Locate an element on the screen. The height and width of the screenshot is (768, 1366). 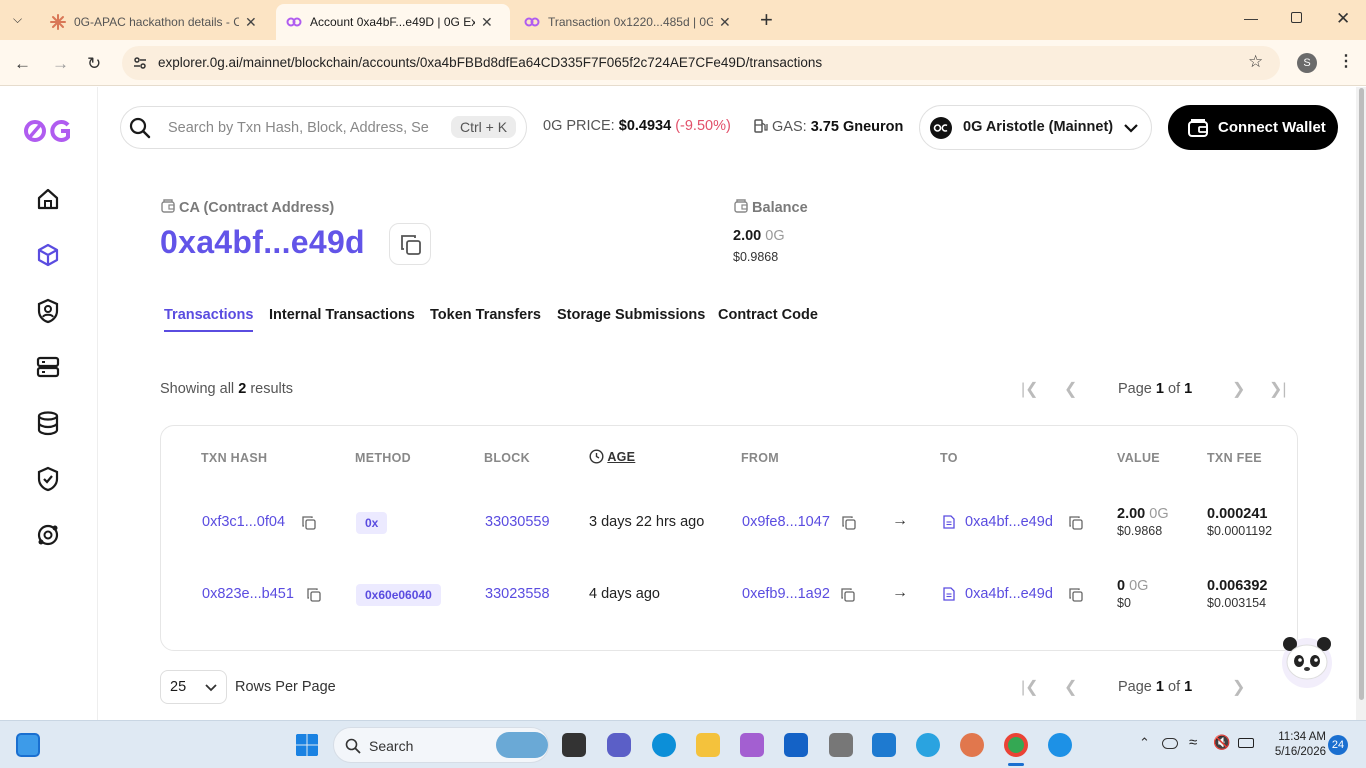
0g-favicon-icon is located at coordinates (532, 22).